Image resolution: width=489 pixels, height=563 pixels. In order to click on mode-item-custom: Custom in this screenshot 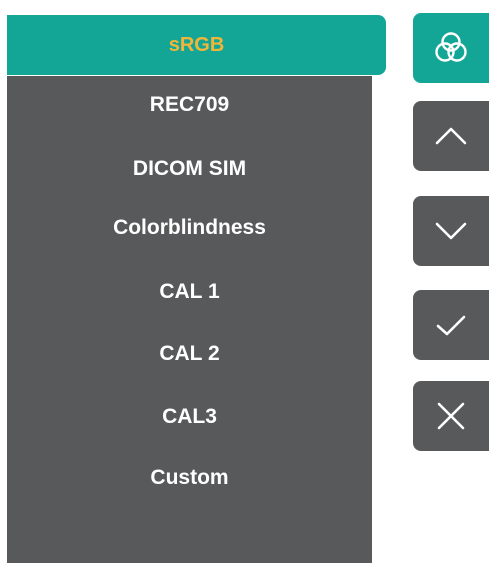, I will do `click(189, 478)`.